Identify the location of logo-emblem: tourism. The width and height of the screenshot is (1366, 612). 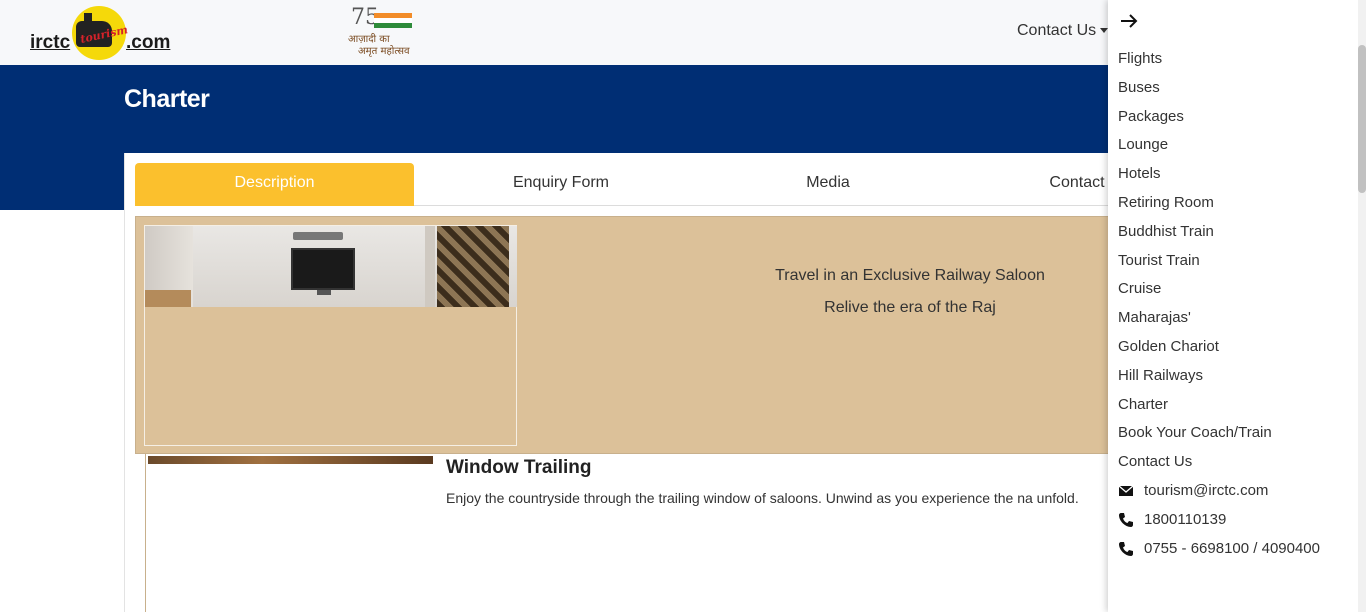
(100, 33).